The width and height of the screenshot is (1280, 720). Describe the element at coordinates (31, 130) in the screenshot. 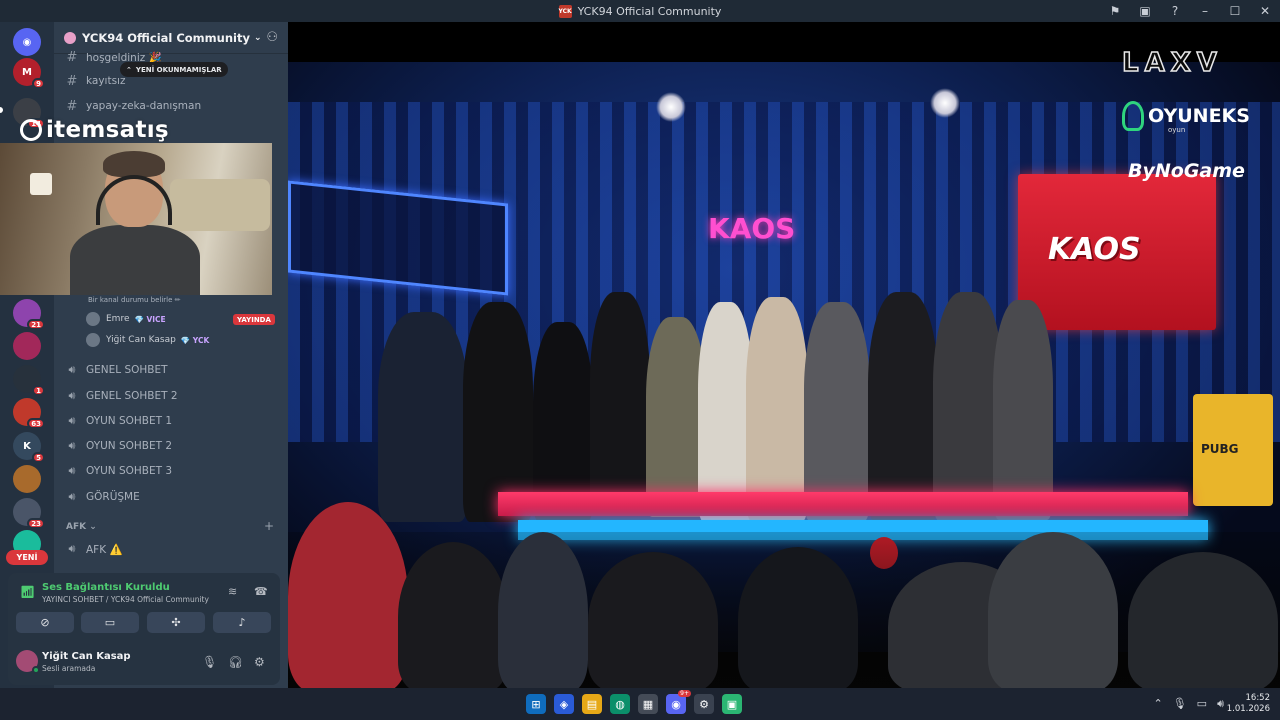

I see `itemsatis-logo-icon` at that location.